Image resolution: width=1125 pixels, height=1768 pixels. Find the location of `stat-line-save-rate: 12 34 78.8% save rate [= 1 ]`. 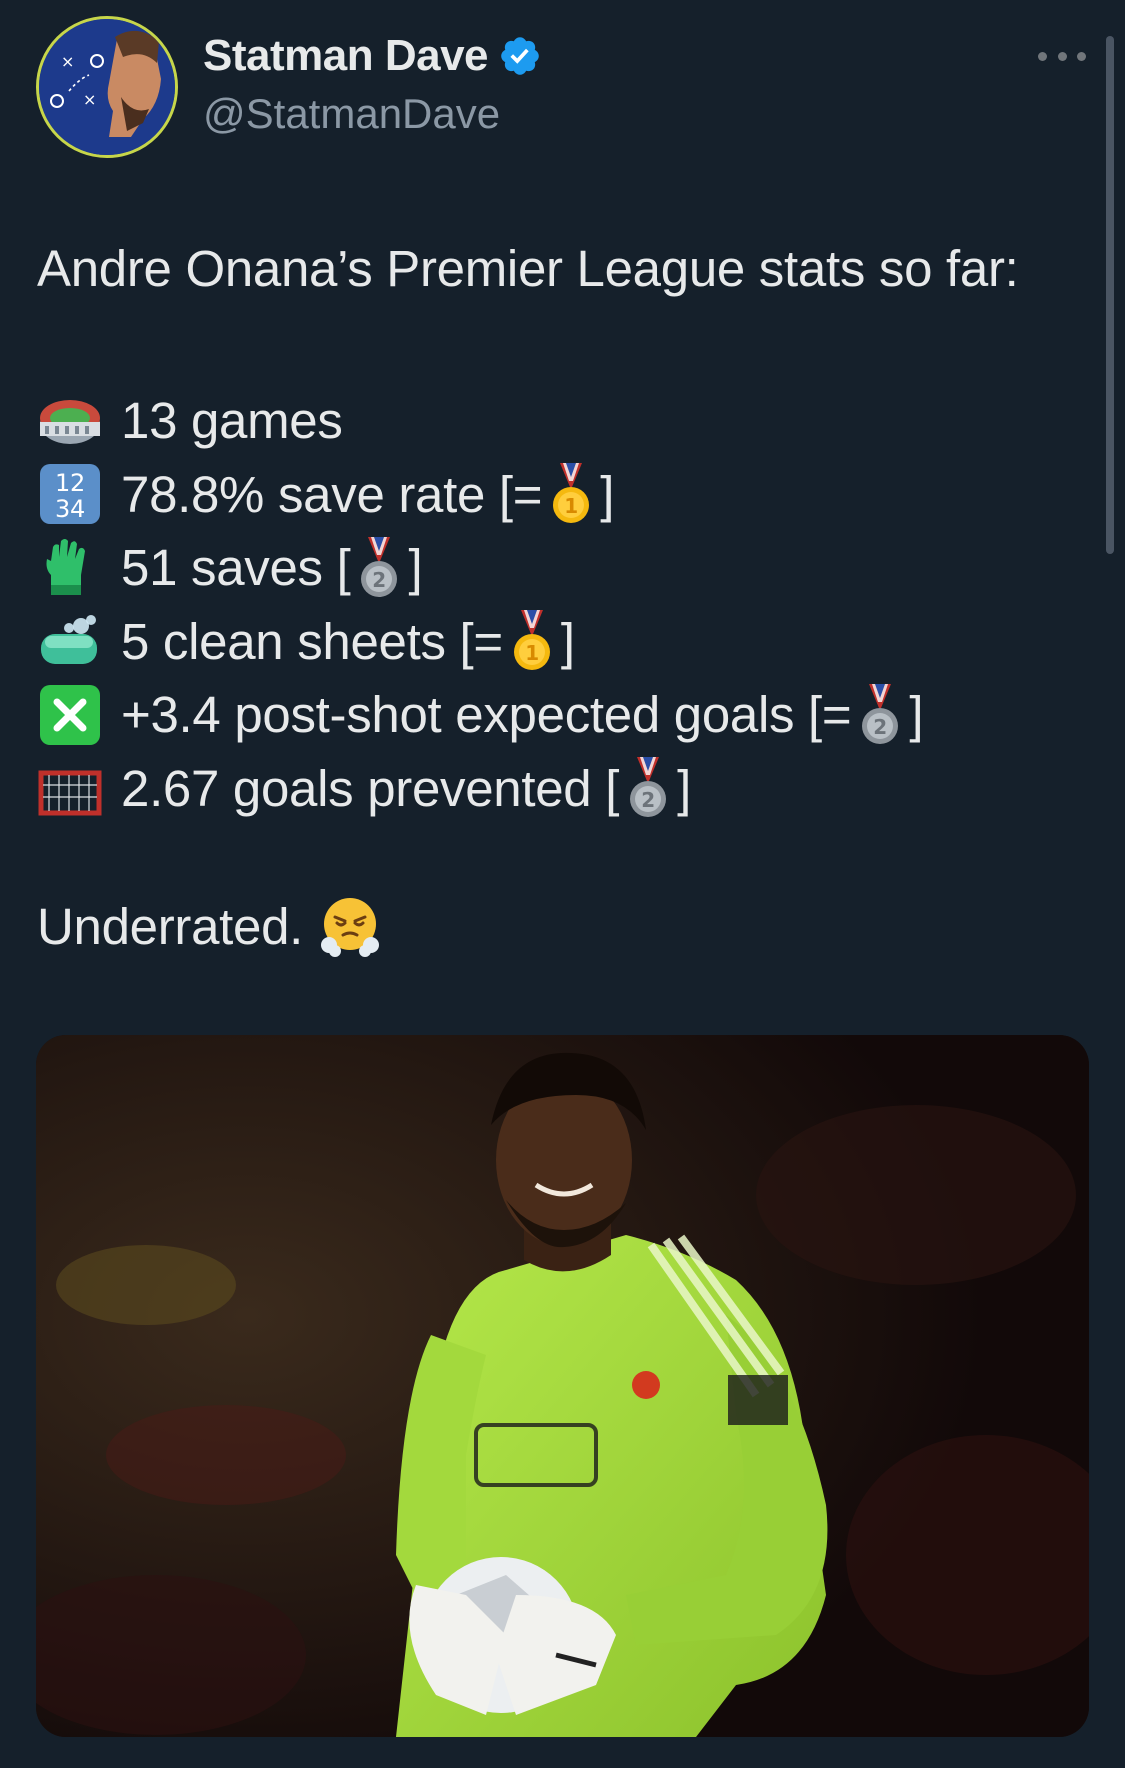

stat-line-save-rate: 12 34 78.8% save rate [= 1 ] is located at coordinates (480, 495).